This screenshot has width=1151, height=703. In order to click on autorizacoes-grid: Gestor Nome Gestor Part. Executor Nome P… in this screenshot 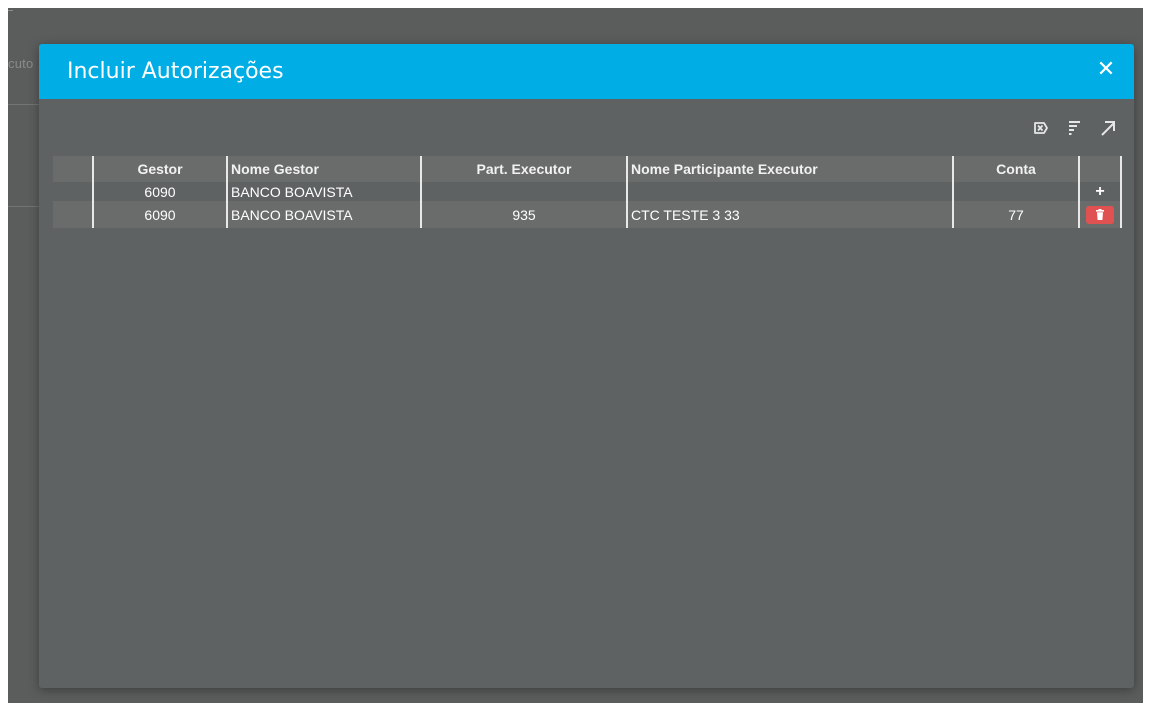, I will do `click(587, 192)`.